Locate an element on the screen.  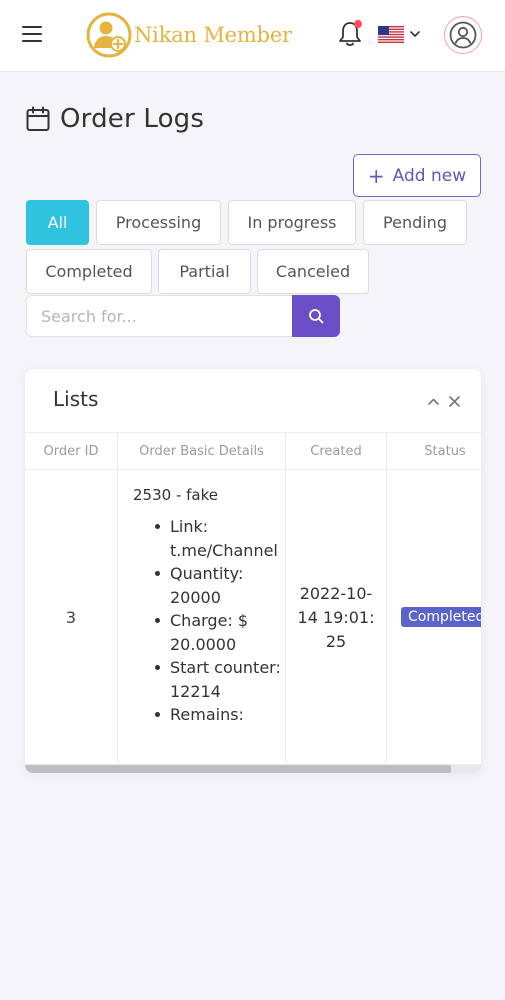
top-navbar: Nikan Member is located at coordinates (252, 36).